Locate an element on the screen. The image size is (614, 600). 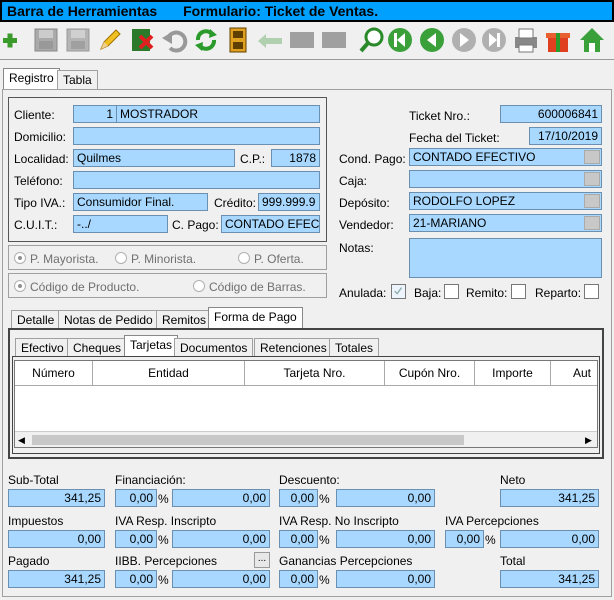
scroll-right-icon: ▶ is located at coordinates (588, 440).